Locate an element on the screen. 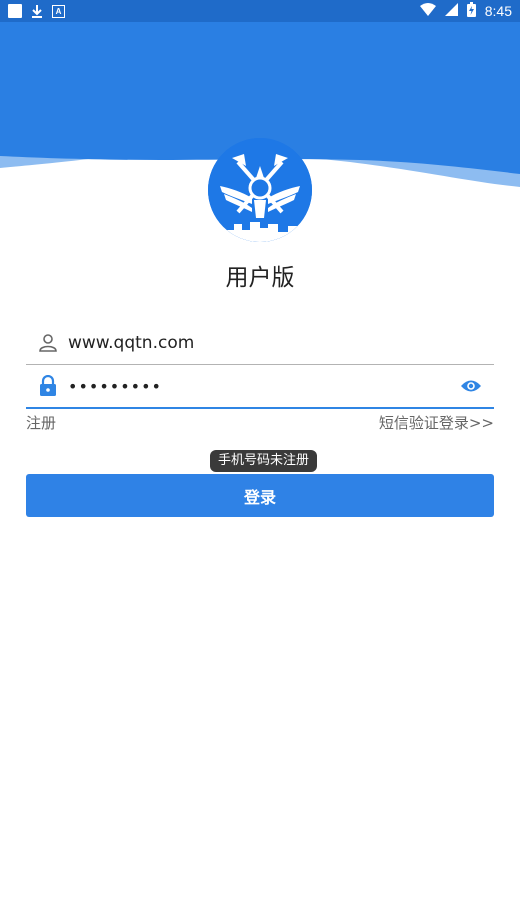 The image size is (520, 922). links-row: 注册 短信验证登录>> is located at coordinates (260, 422).